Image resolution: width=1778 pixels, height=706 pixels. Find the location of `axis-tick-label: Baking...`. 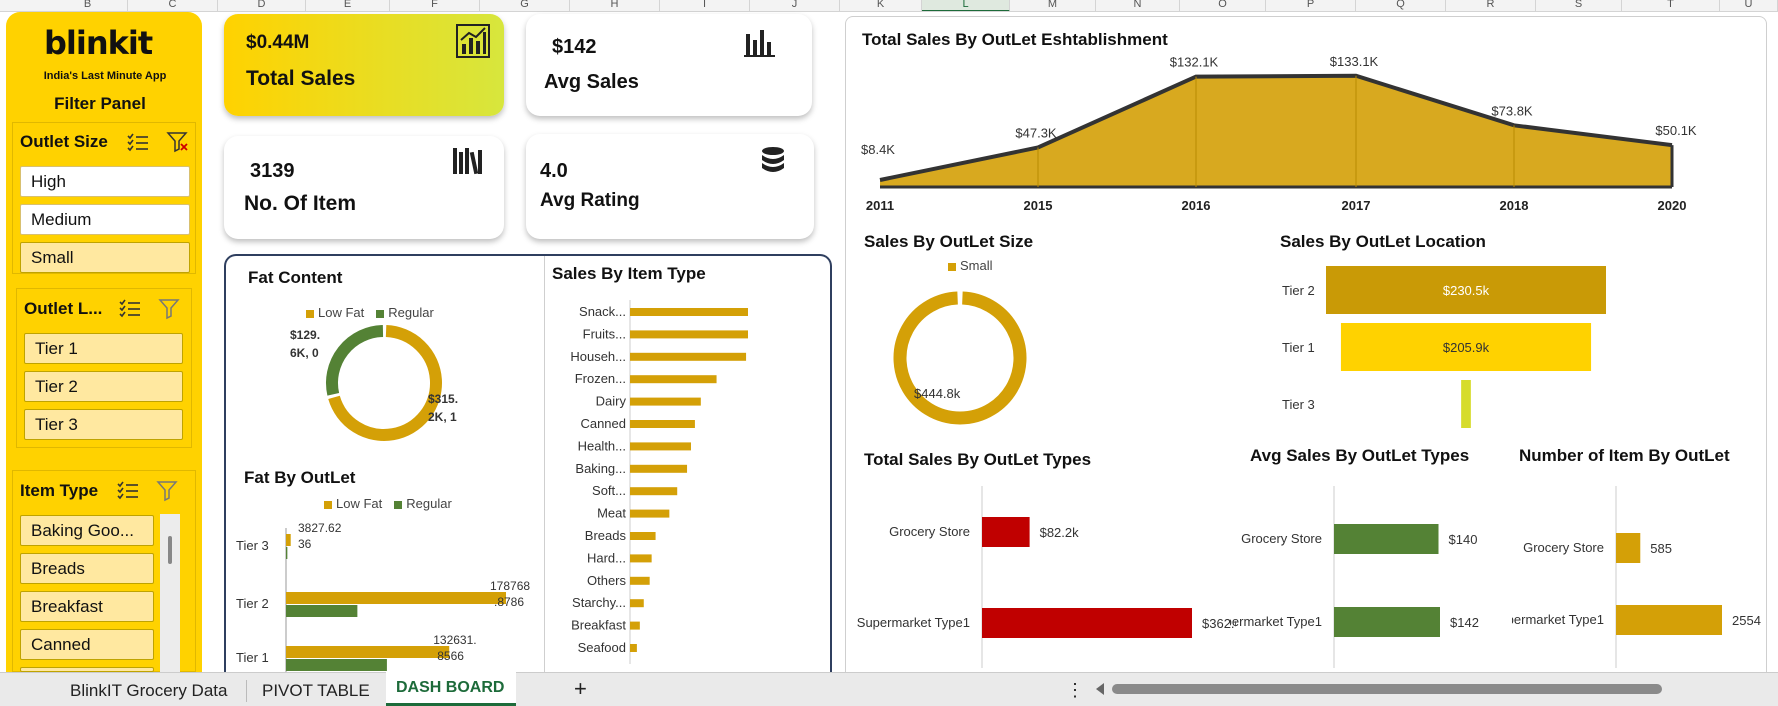

axis-tick-label: Baking... is located at coordinates (600, 468).